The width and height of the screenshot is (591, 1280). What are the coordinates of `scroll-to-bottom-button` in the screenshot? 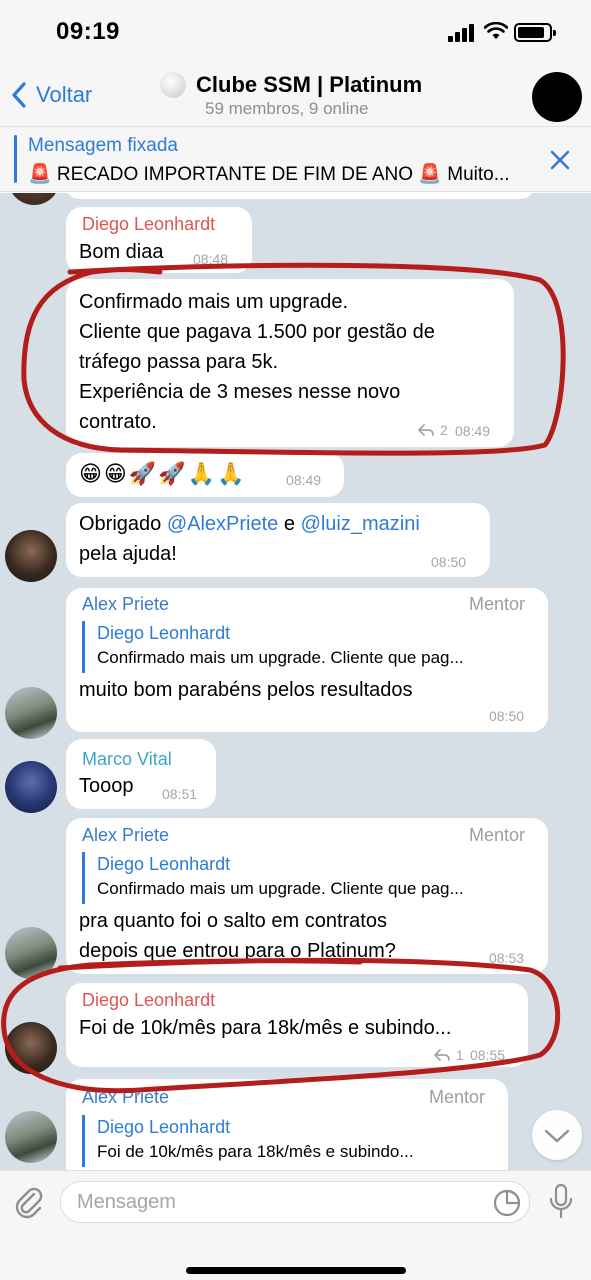 It's located at (557, 1135).